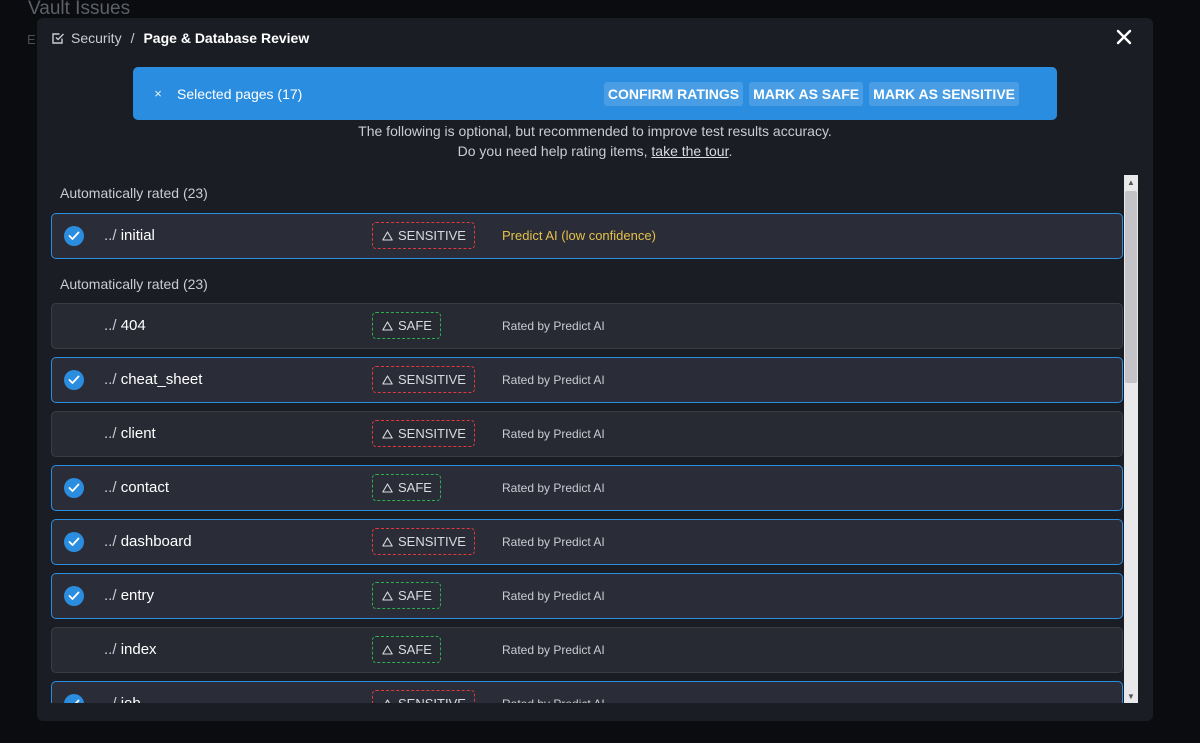 The width and height of the screenshot is (1200, 743). Describe the element at coordinates (137, 595) in the screenshot. I see `page-name-text: entry` at that location.